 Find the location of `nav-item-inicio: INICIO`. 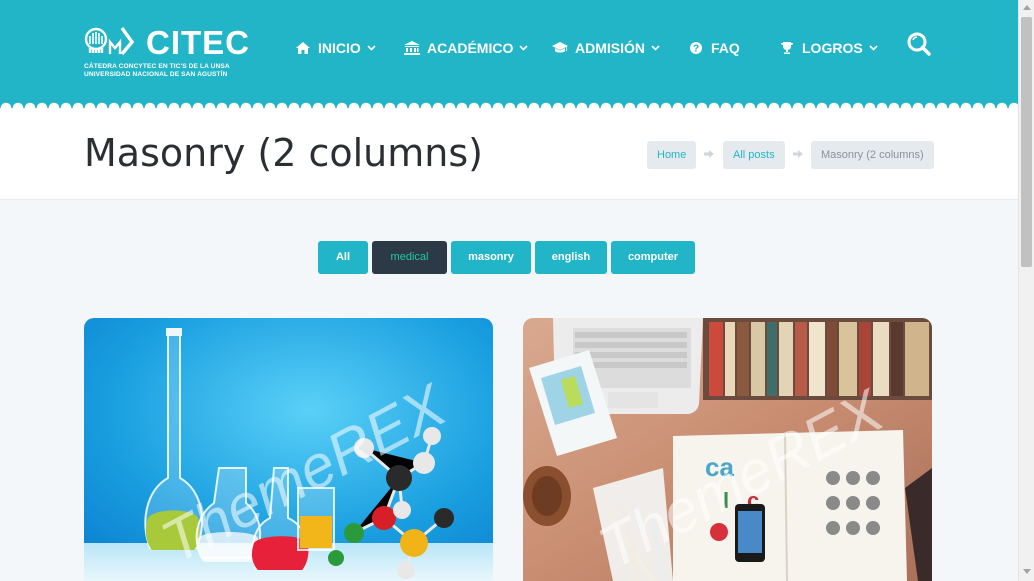

nav-item-inicio: INICIO is located at coordinates (335, 48).